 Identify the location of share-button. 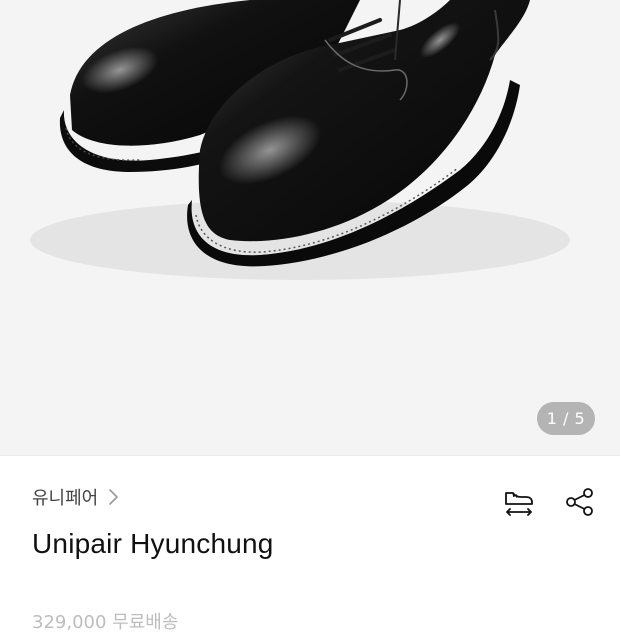
(580, 502).